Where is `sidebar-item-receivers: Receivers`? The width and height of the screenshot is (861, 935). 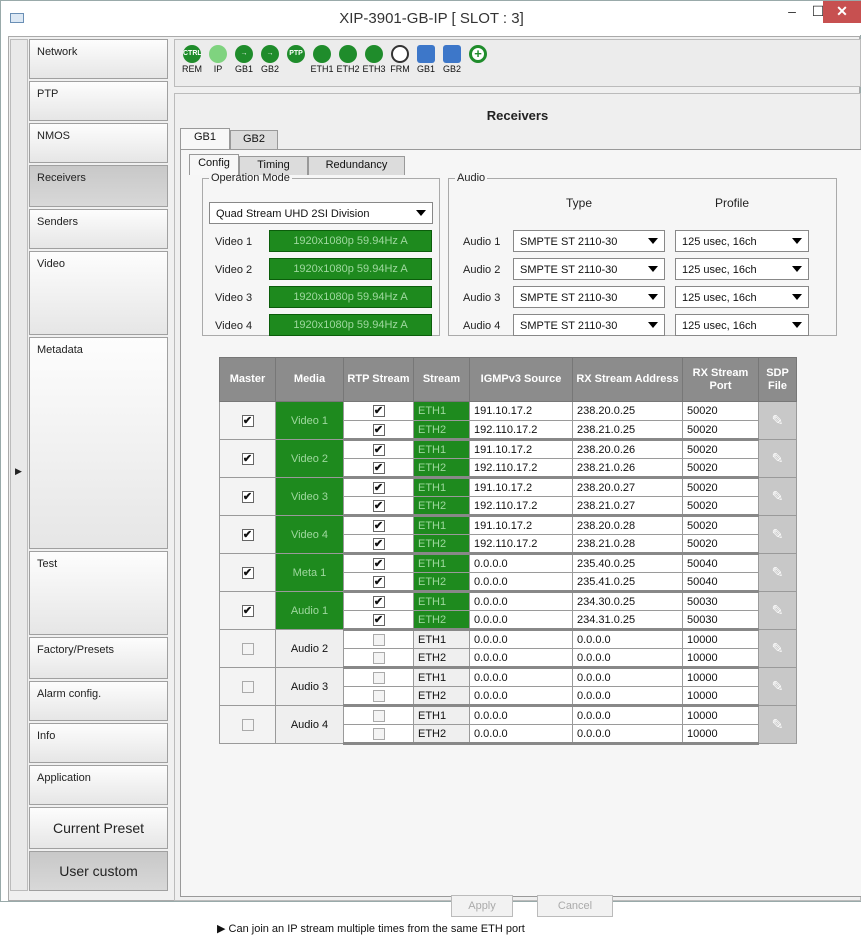
sidebar-item-receivers: Receivers is located at coordinates (98, 186).